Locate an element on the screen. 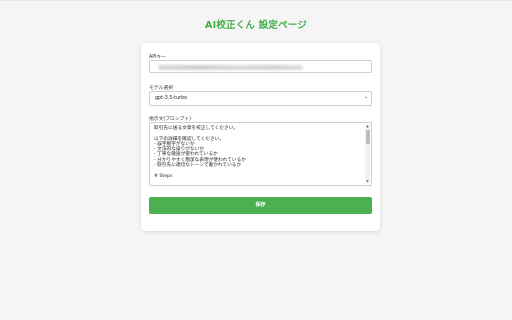 This screenshot has height=320, width=512. prompt-scrollbar: ▲ ▼ is located at coordinates (367, 154).